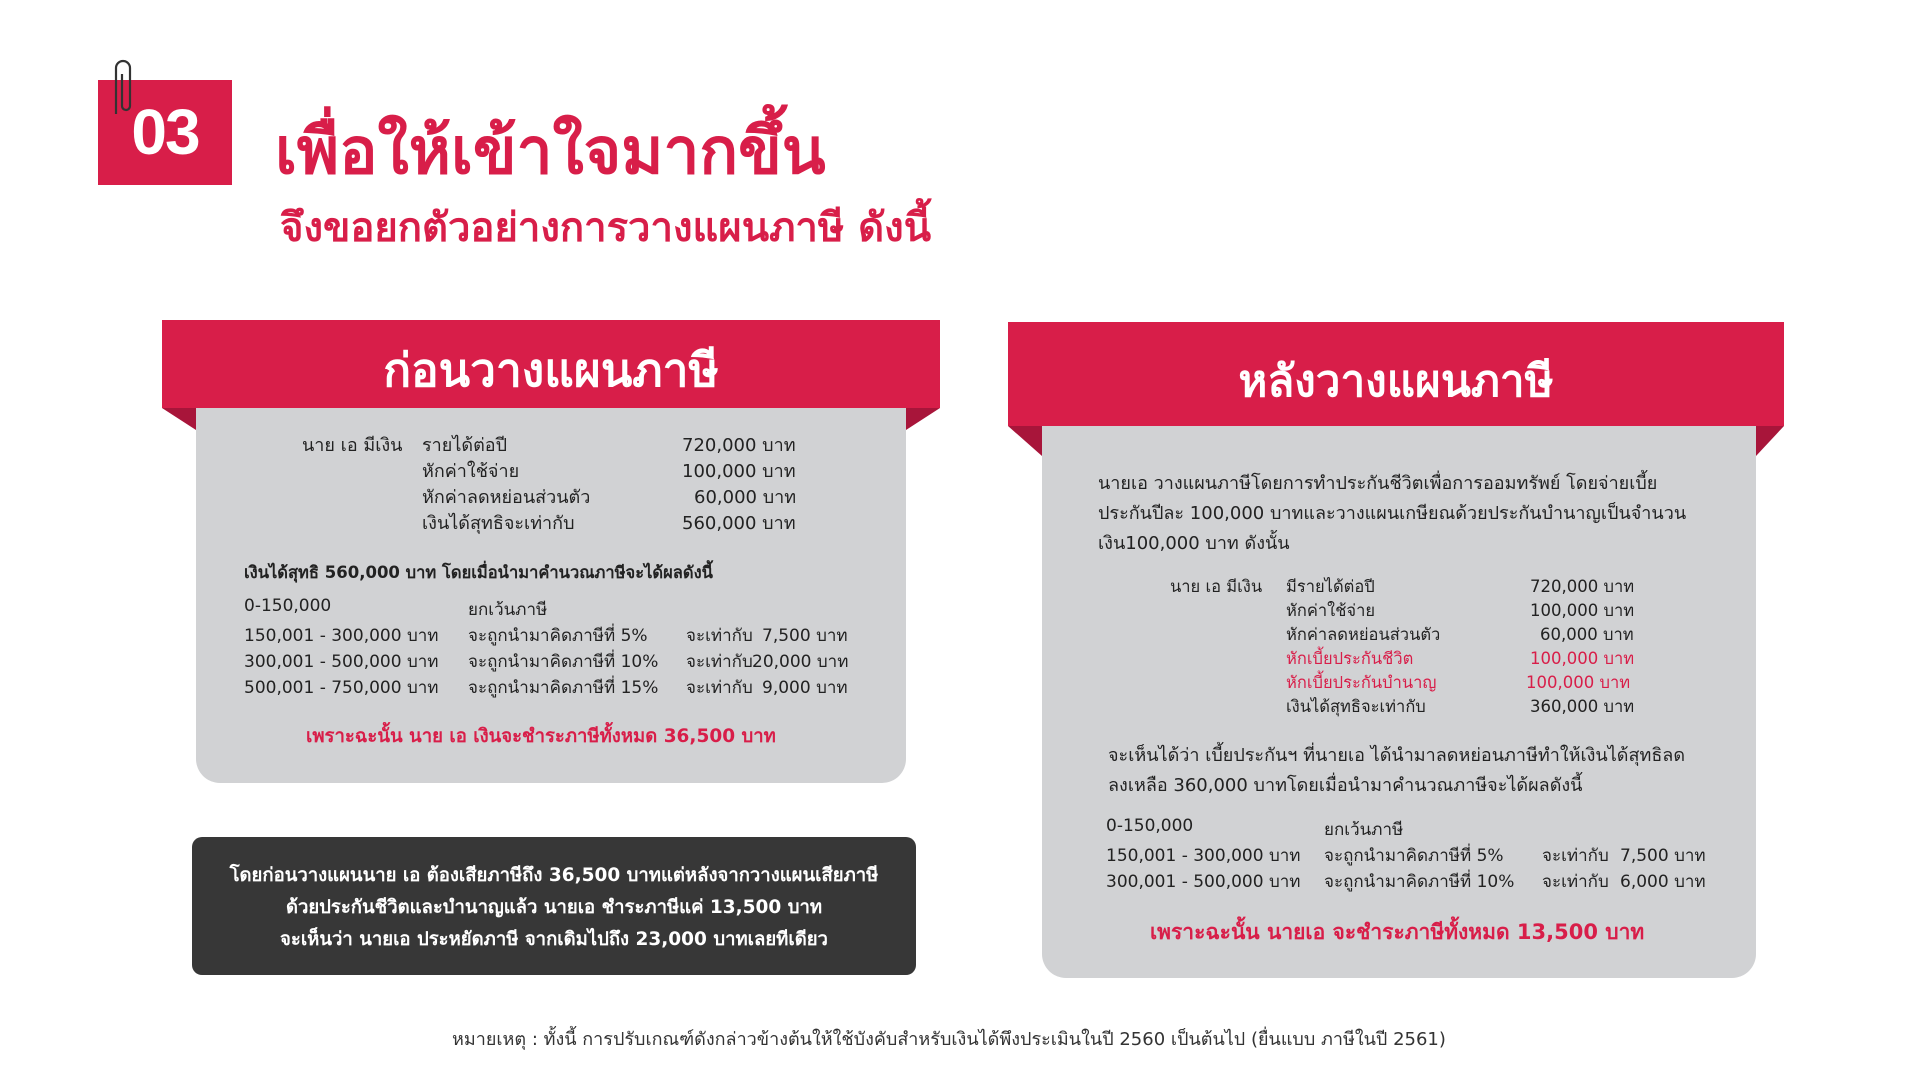  I want to click on after-person: นาย เอ มีเงิน, so click(1216, 586).